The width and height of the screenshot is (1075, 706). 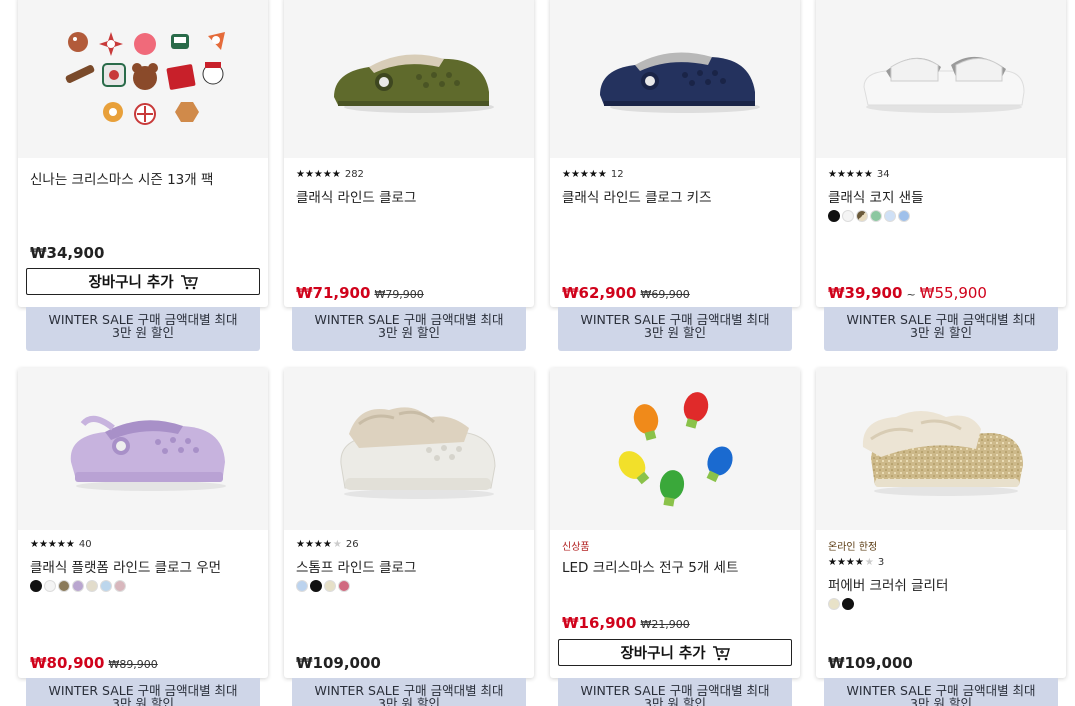 What do you see at coordinates (148, 453) in the screenshot?
I see `lavender-clog-image` at bounding box center [148, 453].